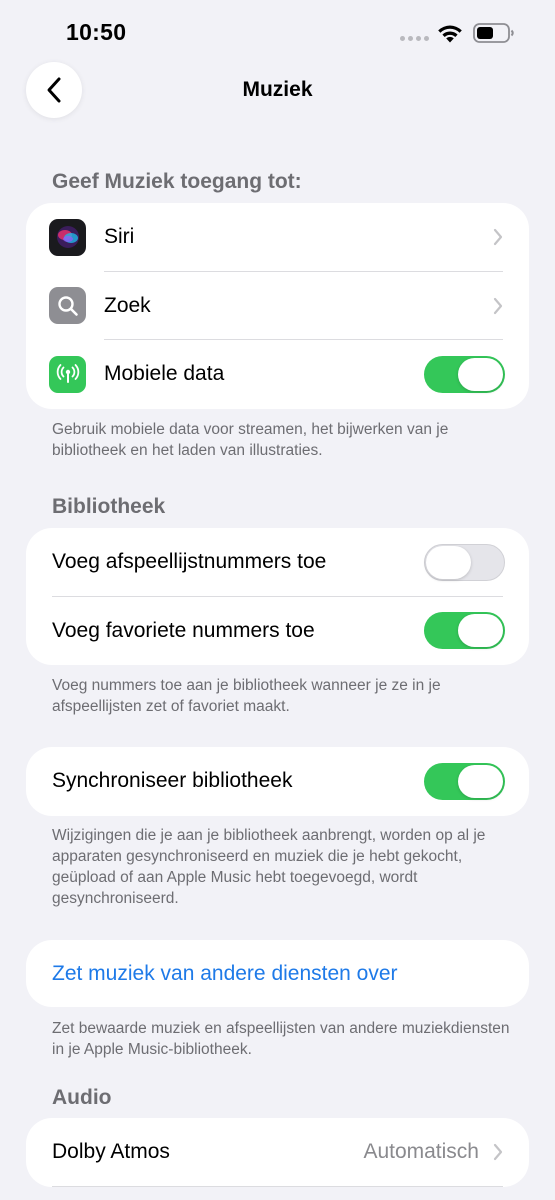 The width and height of the screenshot is (555, 1200). I want to click on siri-icon, so click(67, 237).